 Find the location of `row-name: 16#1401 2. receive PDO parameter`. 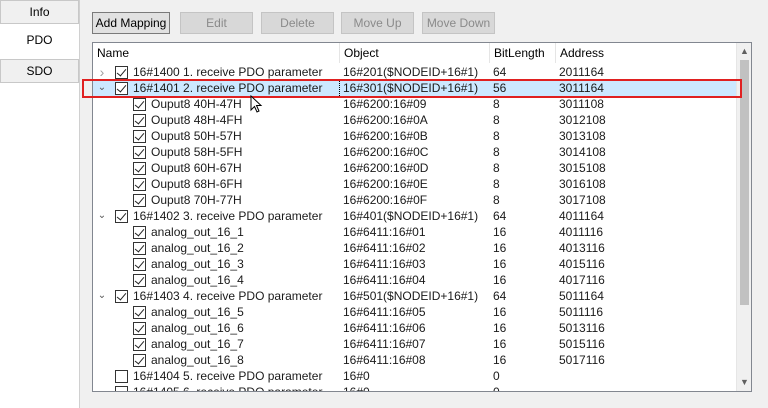

row-name: 16#1401 2. receive PDO parameter is located at coordinates (228, 88).